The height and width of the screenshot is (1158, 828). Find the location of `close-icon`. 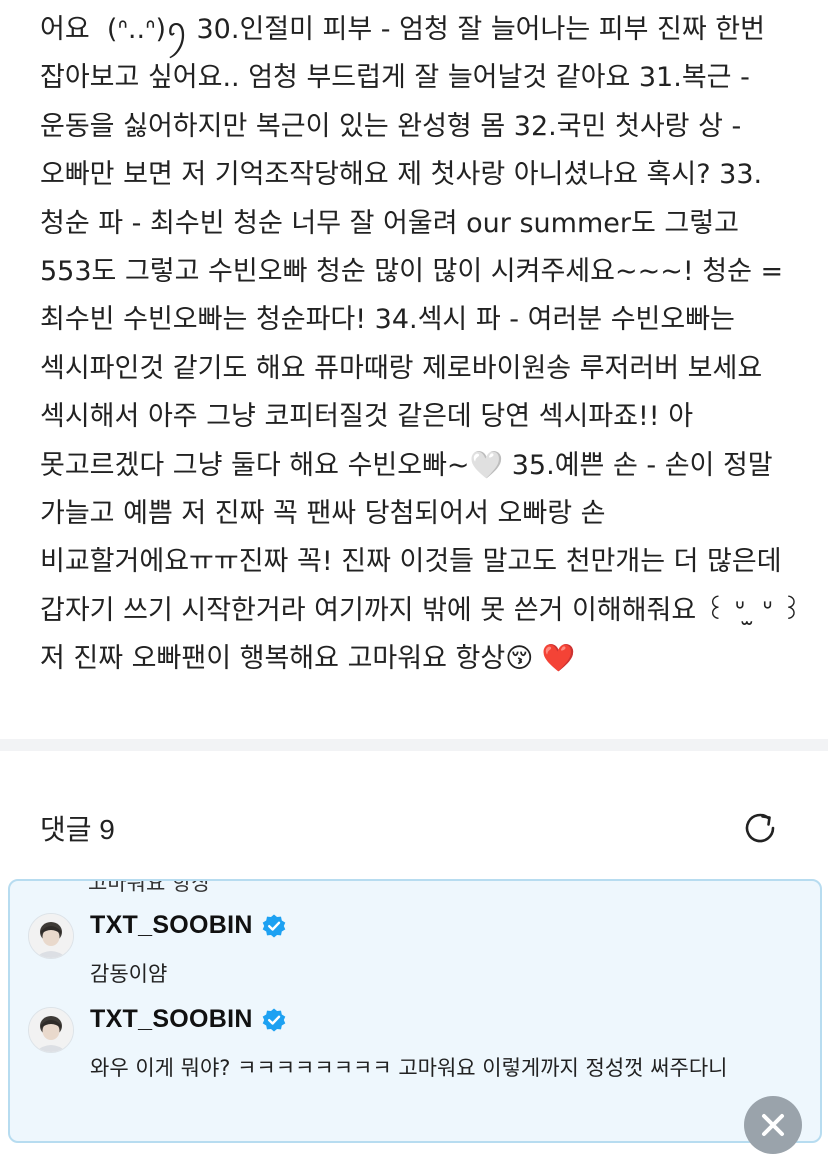

close-icon is located at coordinates (773, 1125).